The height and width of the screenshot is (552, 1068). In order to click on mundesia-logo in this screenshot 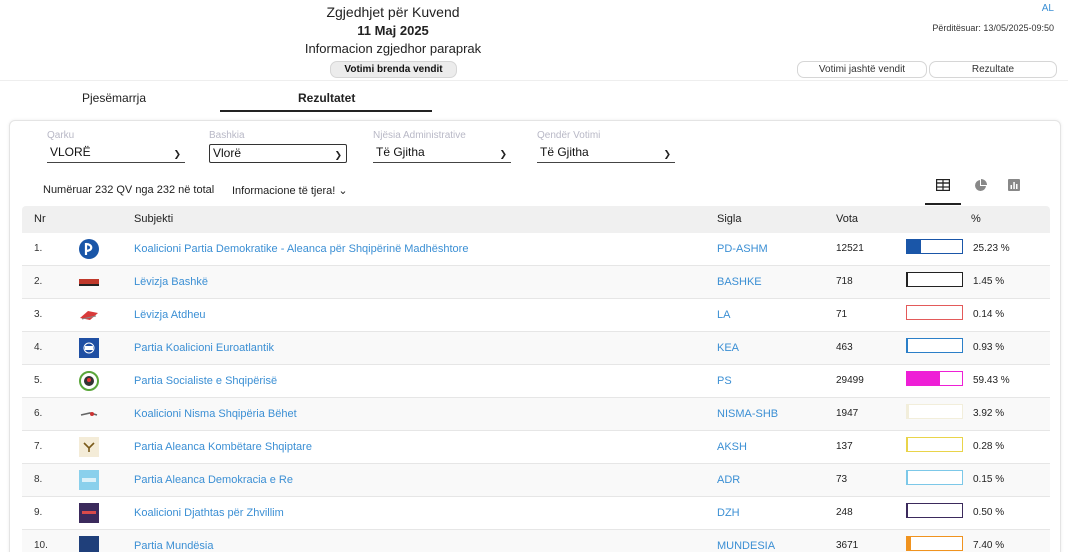, I will do `click(89, 543)`.